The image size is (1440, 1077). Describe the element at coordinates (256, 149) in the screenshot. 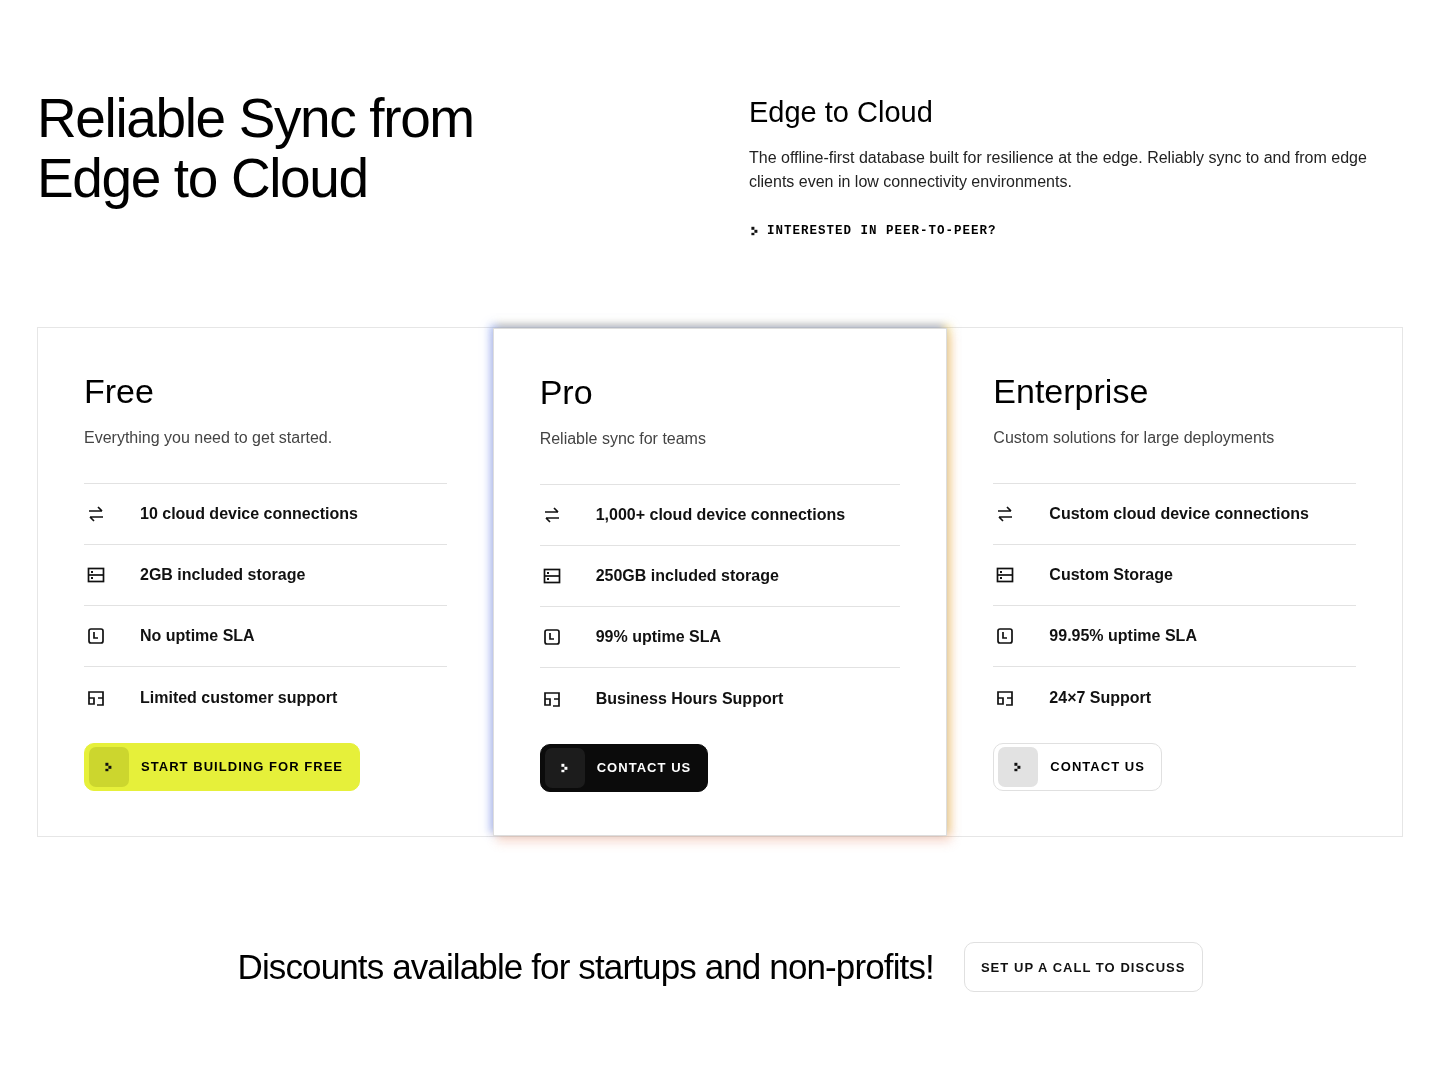

I see `page-title: Reliable Sync from Edge to Cloud` at that location.